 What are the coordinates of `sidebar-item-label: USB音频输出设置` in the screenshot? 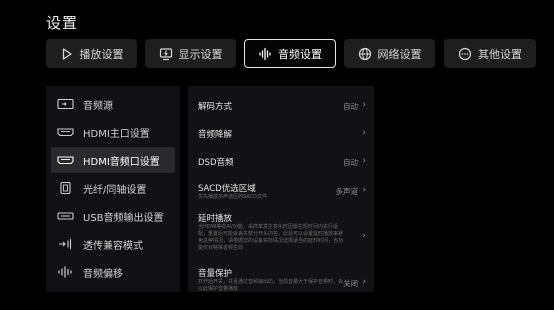 It's located at (123, 218).